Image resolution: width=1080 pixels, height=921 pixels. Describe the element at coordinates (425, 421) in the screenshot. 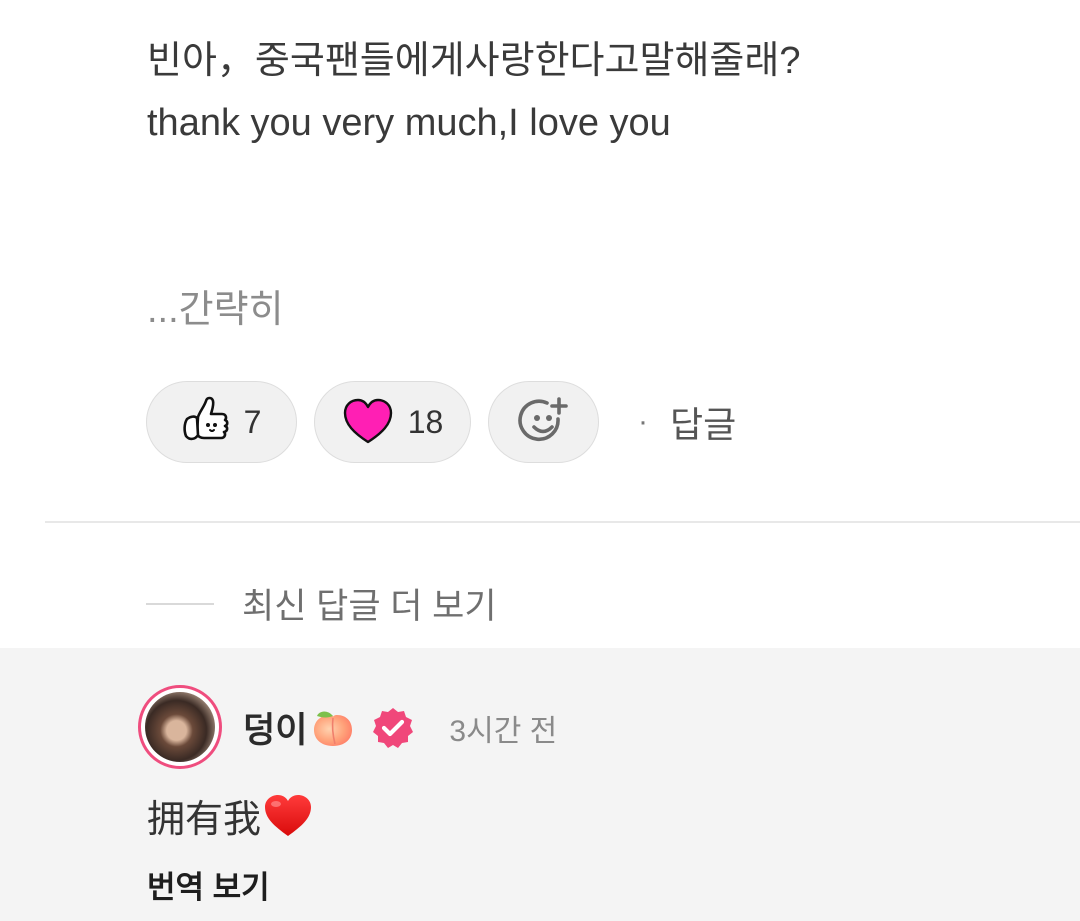

I see `heart-count: 18` at that location.